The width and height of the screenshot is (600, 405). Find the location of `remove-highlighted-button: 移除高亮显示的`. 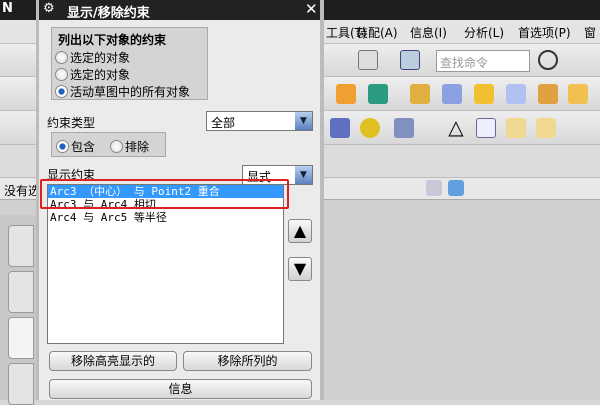

remove-highlighted-button: 移除高亮显示的 is located at coordinates (113, 361).